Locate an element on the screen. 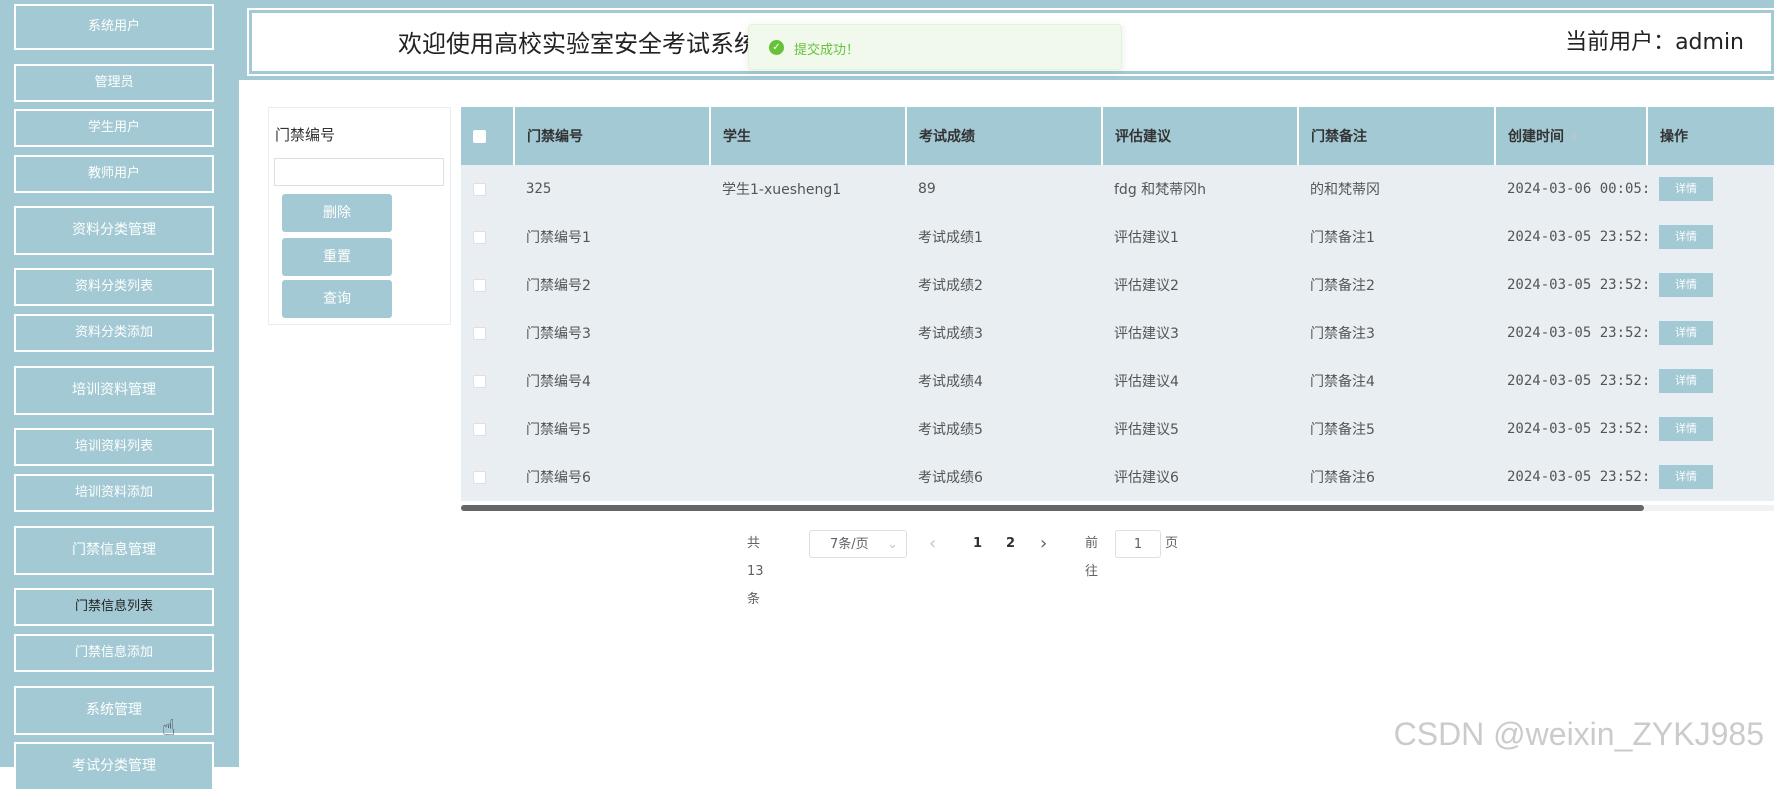 The image size is (1774, 791). column-header: 学生 is located at coordinates (808, 136).